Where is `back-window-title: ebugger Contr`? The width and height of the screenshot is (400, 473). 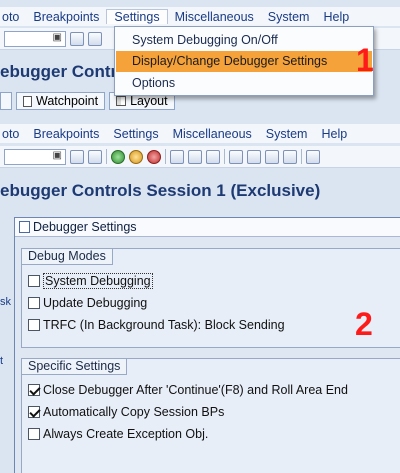 back-window-title: ebugger Contr is located at coordinates (59, 71).